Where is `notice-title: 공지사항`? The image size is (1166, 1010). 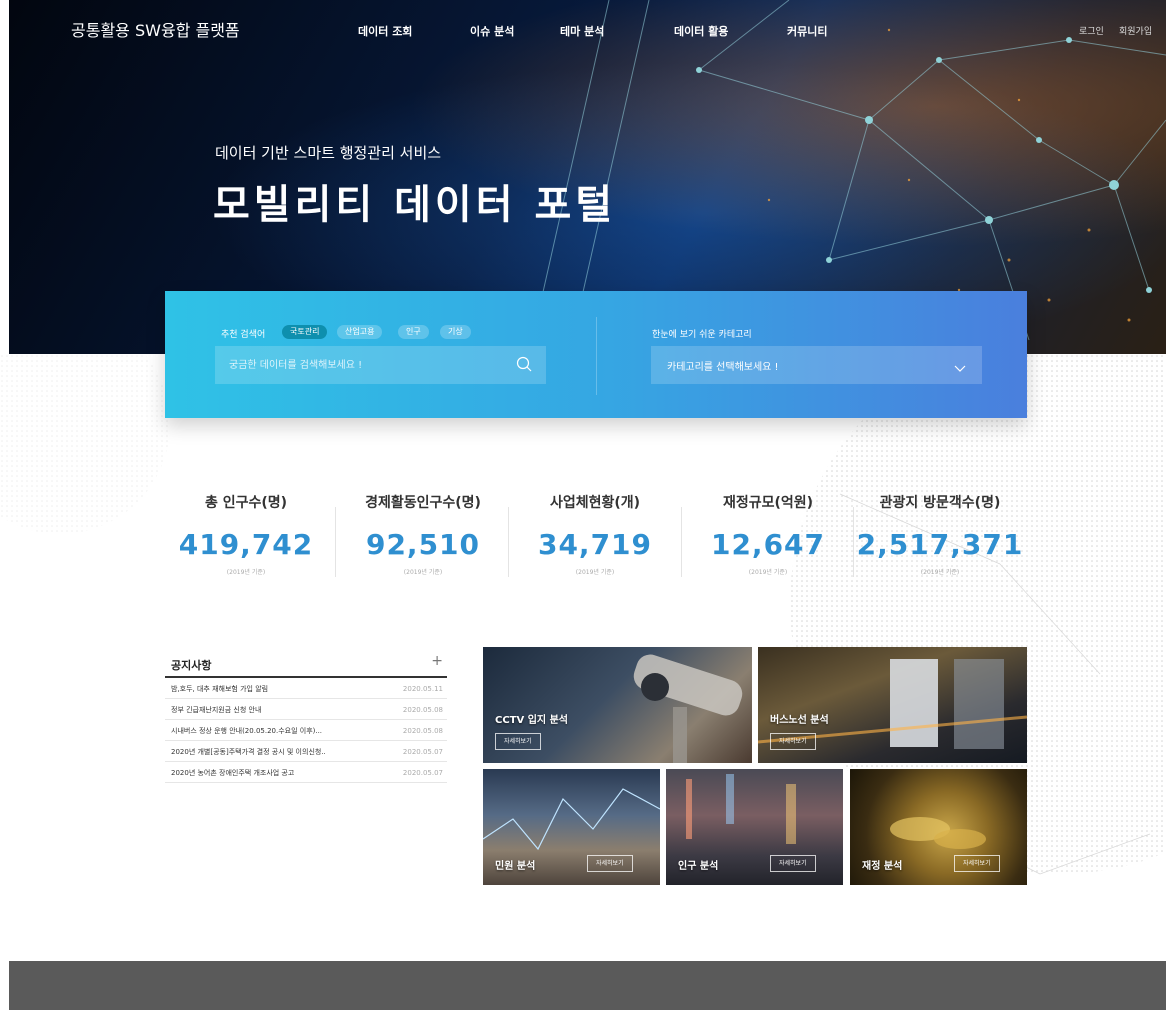
notice-title: 공지사항 is located at coordinates (191, 665).